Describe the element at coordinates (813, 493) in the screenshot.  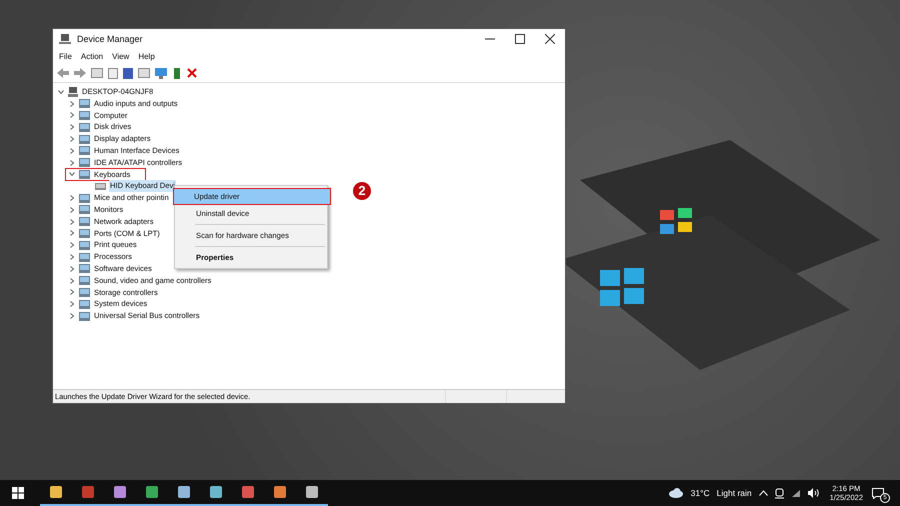
I see `speaker-icon` at that location.